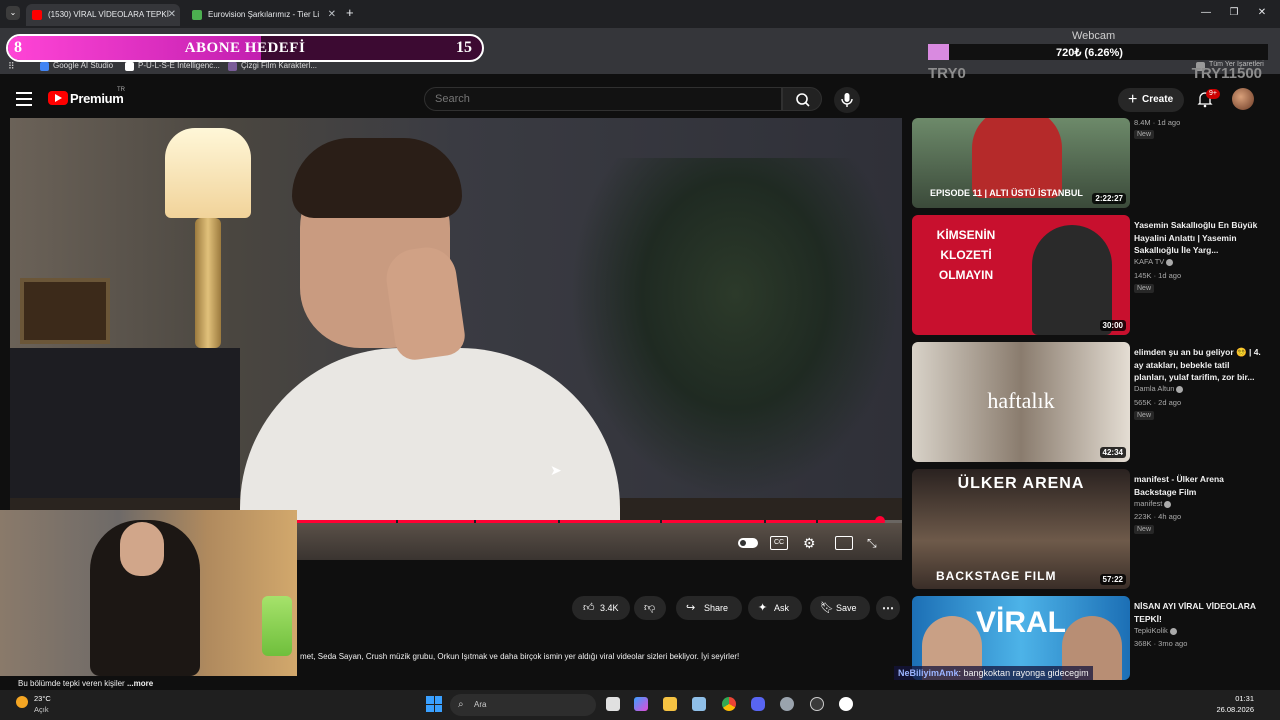 The height and width of the screenshot is (720, 1280). What do you see at coordinates (787, 704) in the screenshot?
I see `settings-gear-icon` at bounding box center [787, 704].